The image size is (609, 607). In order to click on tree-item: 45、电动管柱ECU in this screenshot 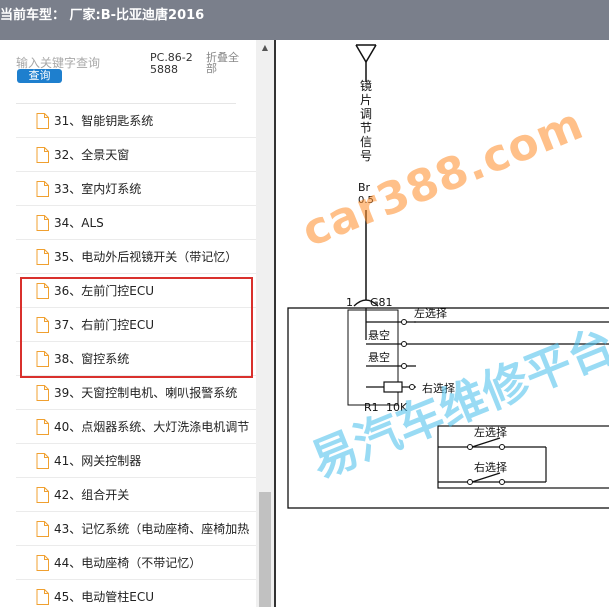, I will do `click(136, 593)`.